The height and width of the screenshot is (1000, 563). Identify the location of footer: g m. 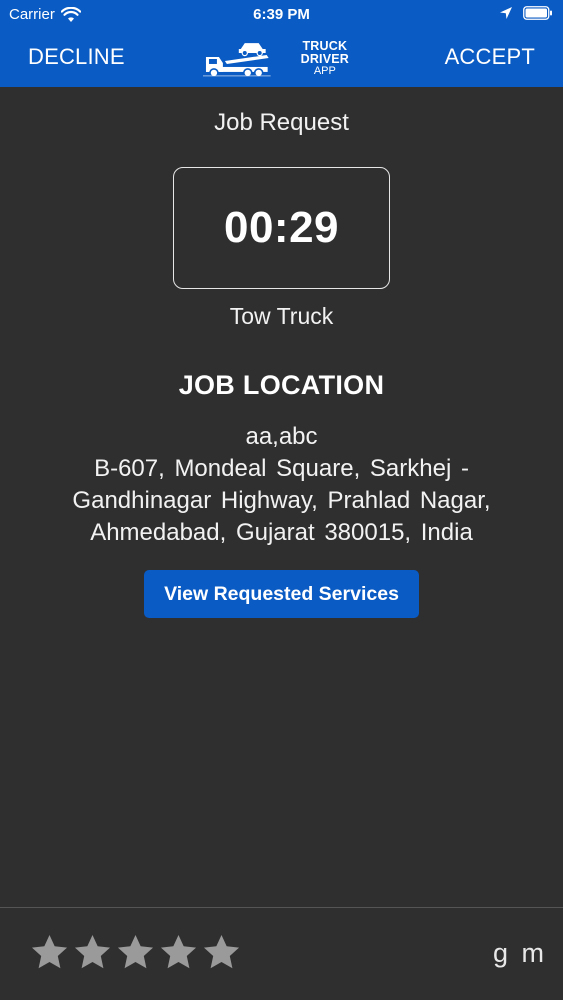
(281, 953).